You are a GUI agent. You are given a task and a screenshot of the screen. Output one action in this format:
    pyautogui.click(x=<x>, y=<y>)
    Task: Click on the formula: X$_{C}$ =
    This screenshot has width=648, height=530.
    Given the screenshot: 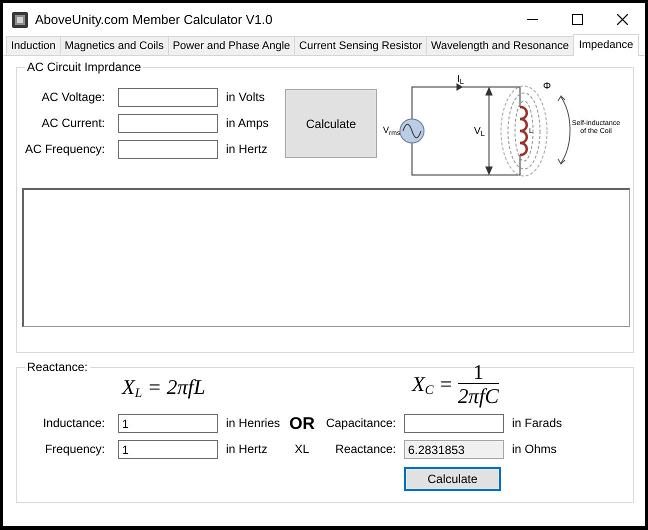 What is the action you would take?
    pyautogui.click(x=432, y=384)
    